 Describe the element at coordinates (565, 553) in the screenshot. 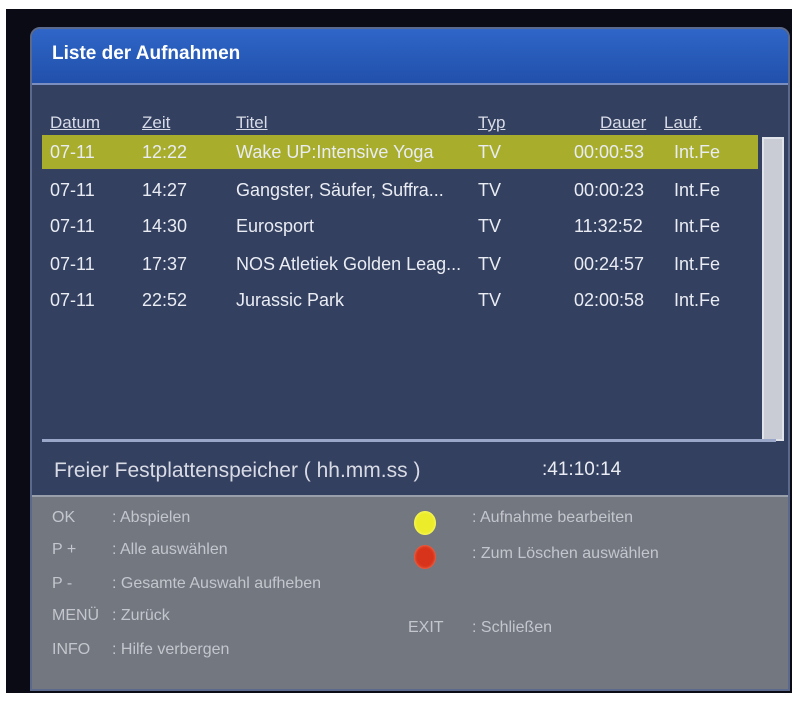

I see `help-desc-red: : Zum Löschen auswählen` at that location.